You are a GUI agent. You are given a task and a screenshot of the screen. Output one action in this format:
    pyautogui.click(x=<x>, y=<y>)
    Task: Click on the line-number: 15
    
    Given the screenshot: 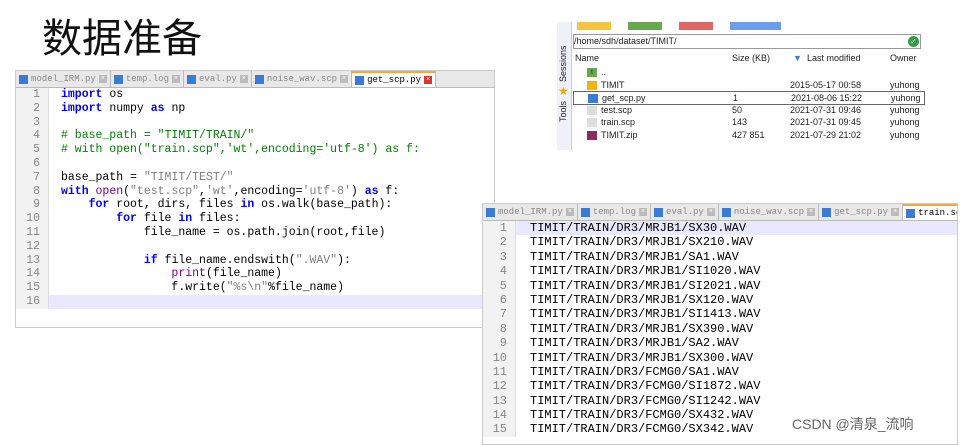 What is the action you would take?
    pyautogui.click(x=32, y=288)
    